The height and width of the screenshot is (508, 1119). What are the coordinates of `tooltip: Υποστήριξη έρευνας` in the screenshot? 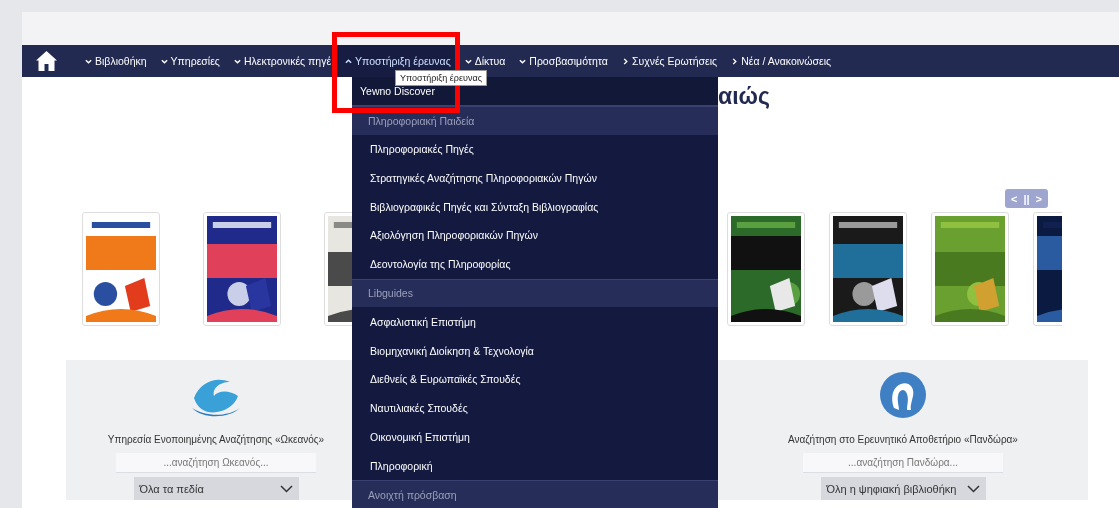 It's located at (441, 78).